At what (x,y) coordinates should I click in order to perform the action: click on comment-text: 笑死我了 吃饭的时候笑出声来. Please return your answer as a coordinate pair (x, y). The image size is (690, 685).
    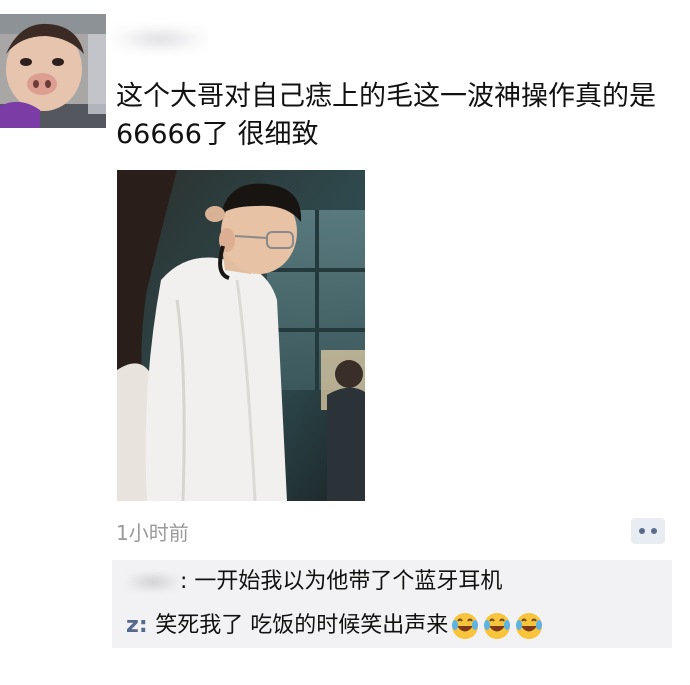
    Looking at the image, I should click on (302, 625).